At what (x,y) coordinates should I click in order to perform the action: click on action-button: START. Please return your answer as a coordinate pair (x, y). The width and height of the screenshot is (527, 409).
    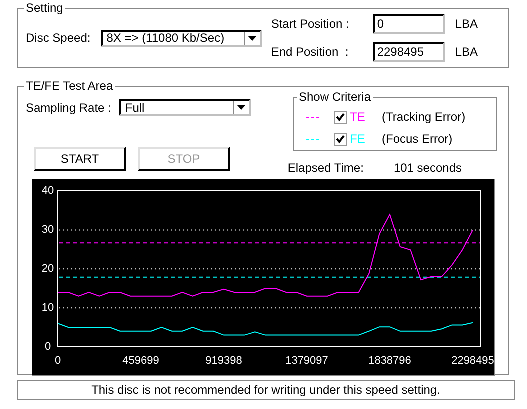
    Looking at the image, I should click on (80, 159).